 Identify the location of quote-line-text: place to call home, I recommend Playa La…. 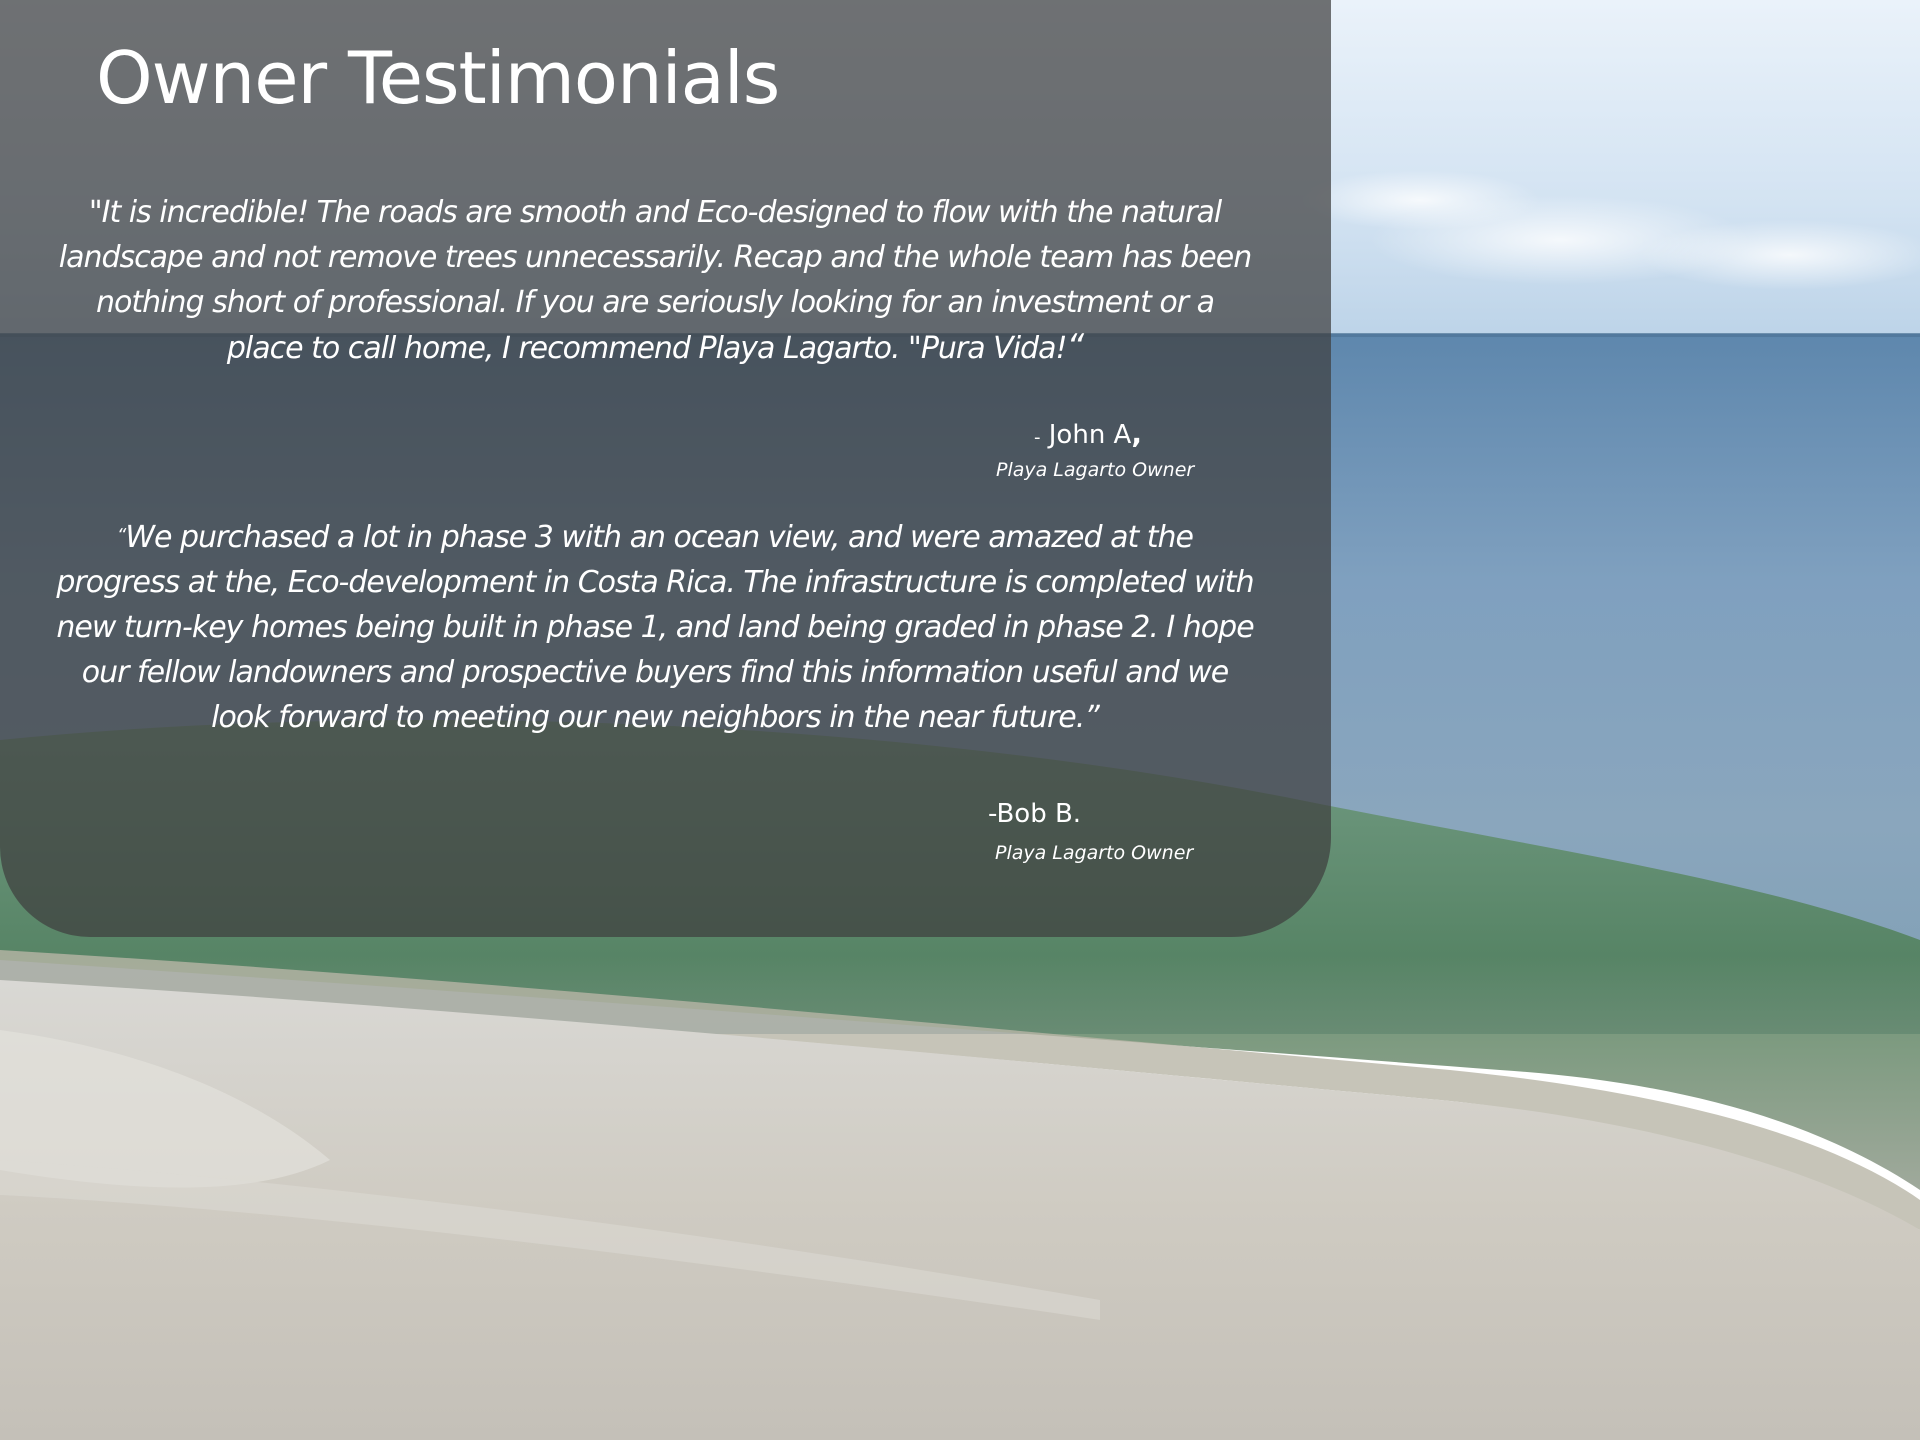
(647, 348).